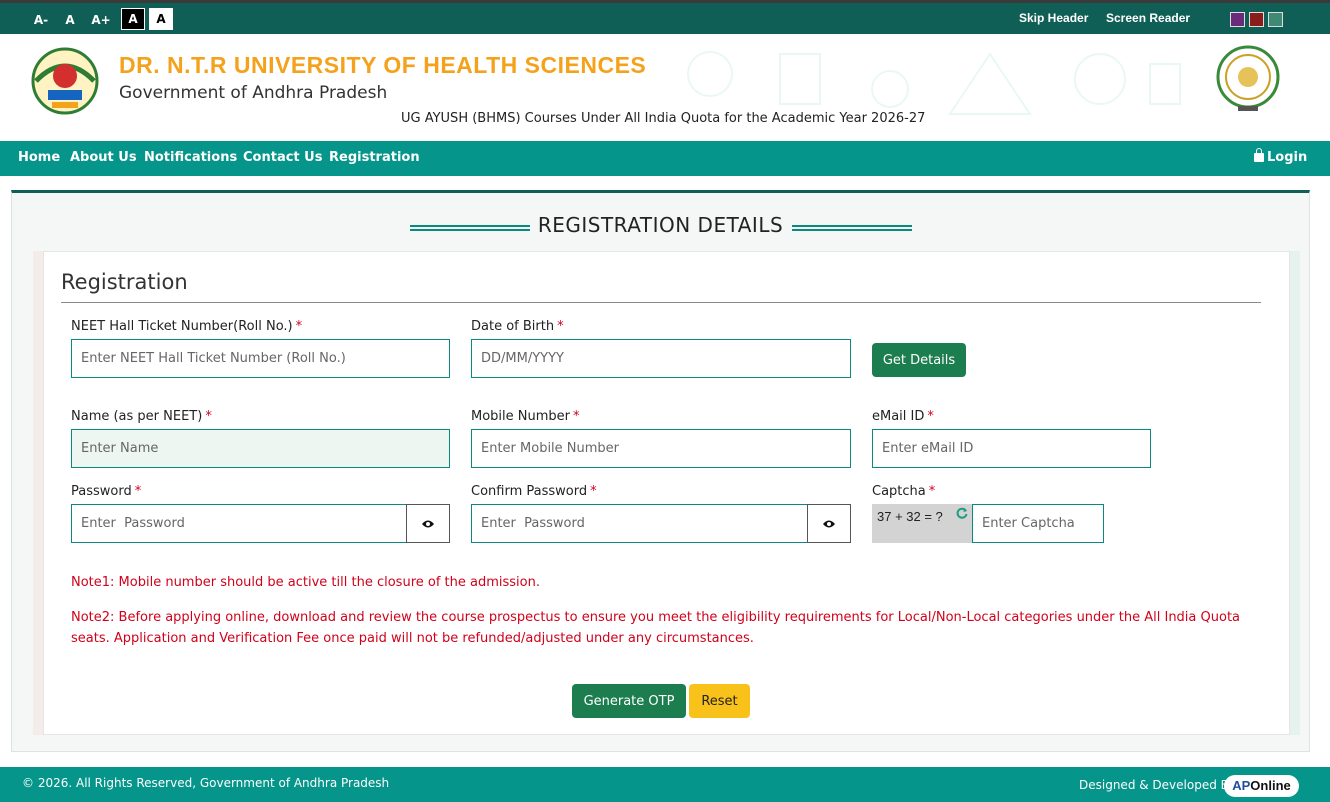 The image size is (1330, 802). Describe the element at coordinates (1148, 18) in the screenshot. I see `screen-reader-link: Screen Reader` at that location.